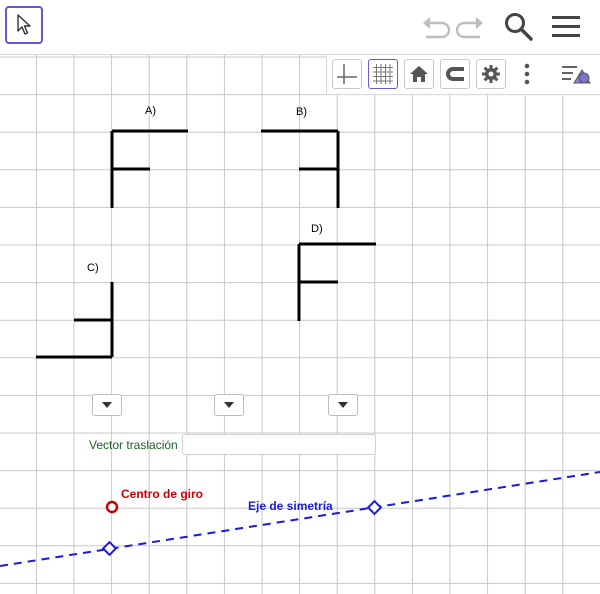 The width and height of the screenshot is (600, 594). I want to click on style-bar-toggle-icon, so click(576, 75).